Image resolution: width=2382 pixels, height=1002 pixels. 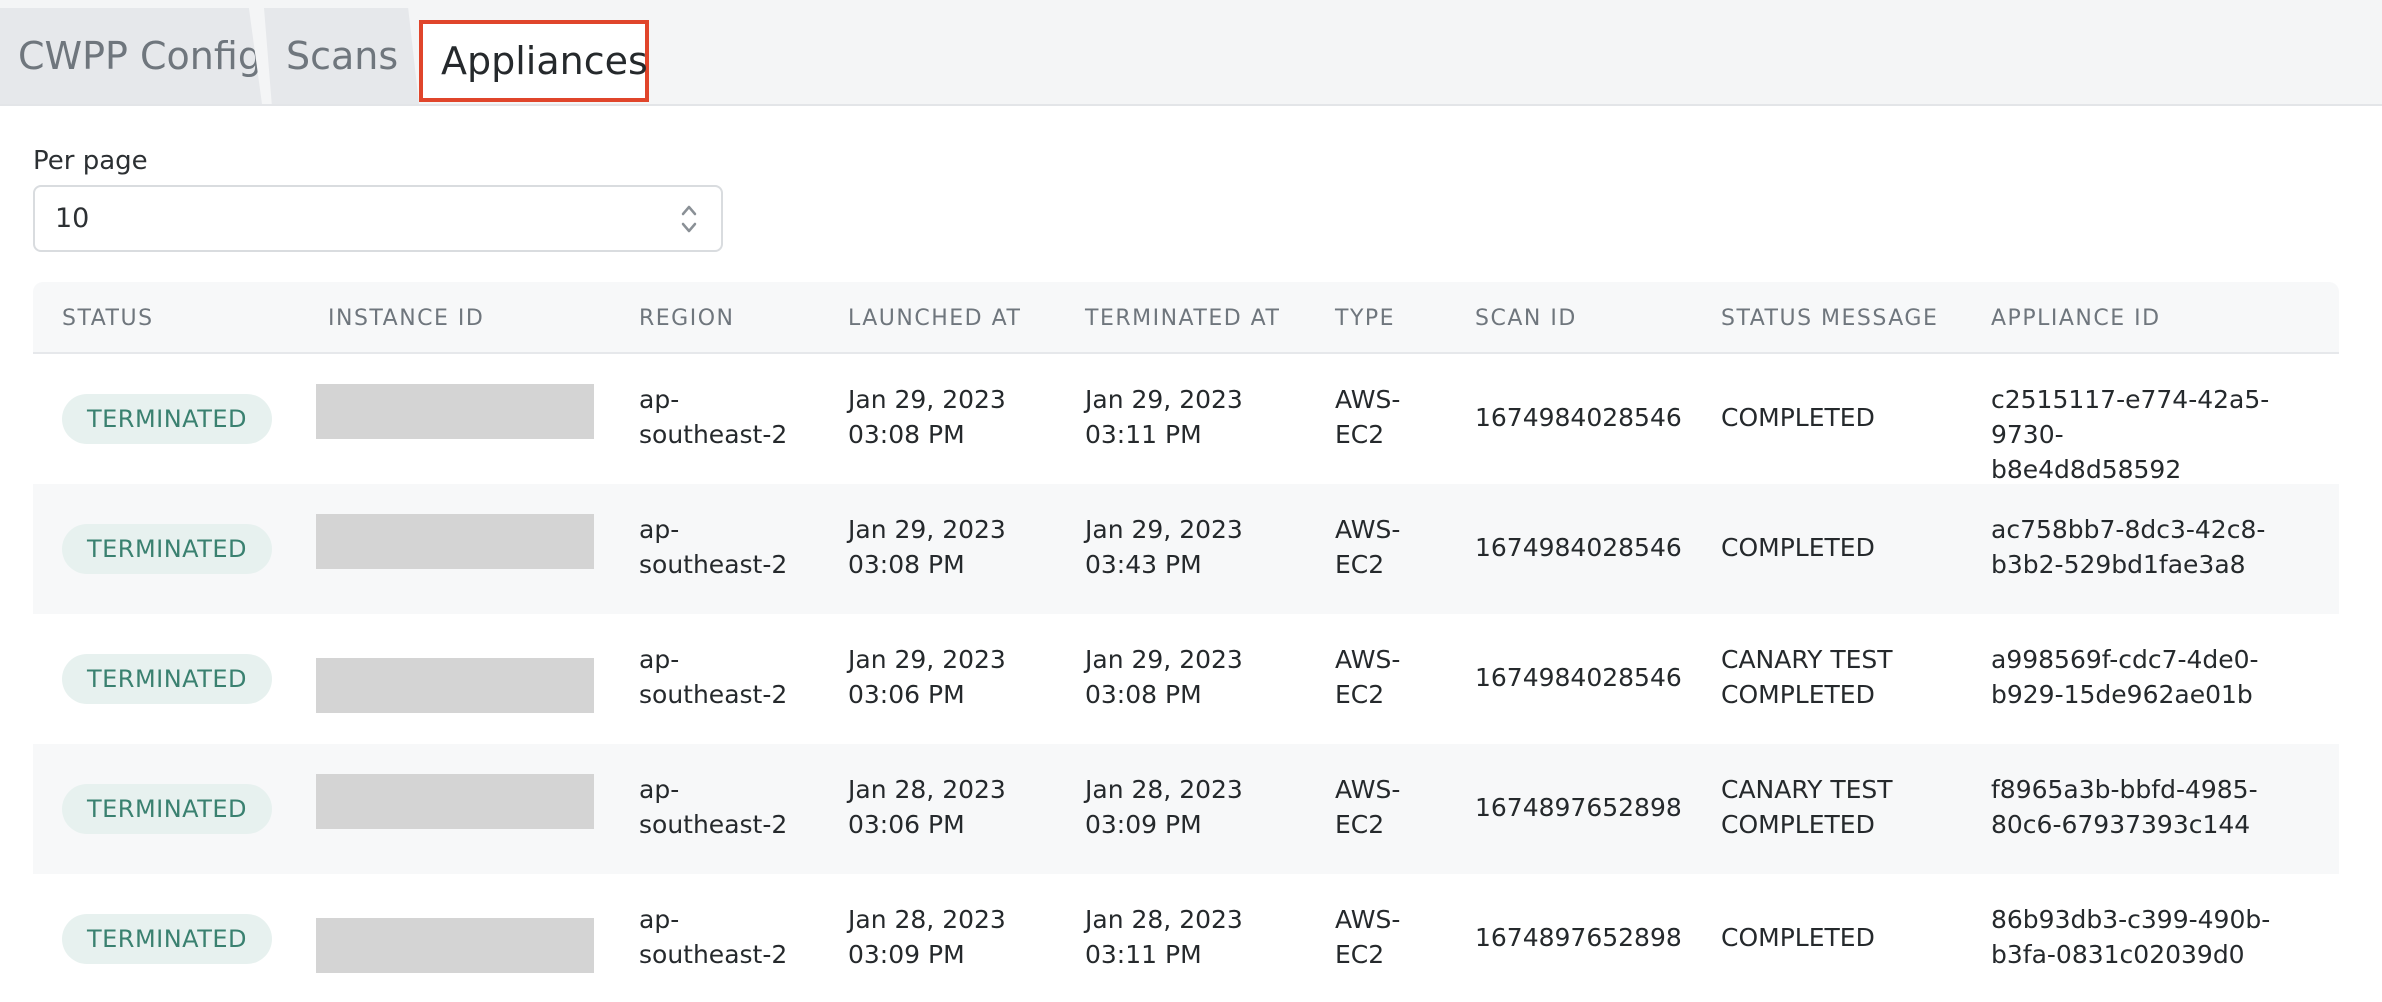 I want to click on header-status: STATUS, so click(x=108, y=318).